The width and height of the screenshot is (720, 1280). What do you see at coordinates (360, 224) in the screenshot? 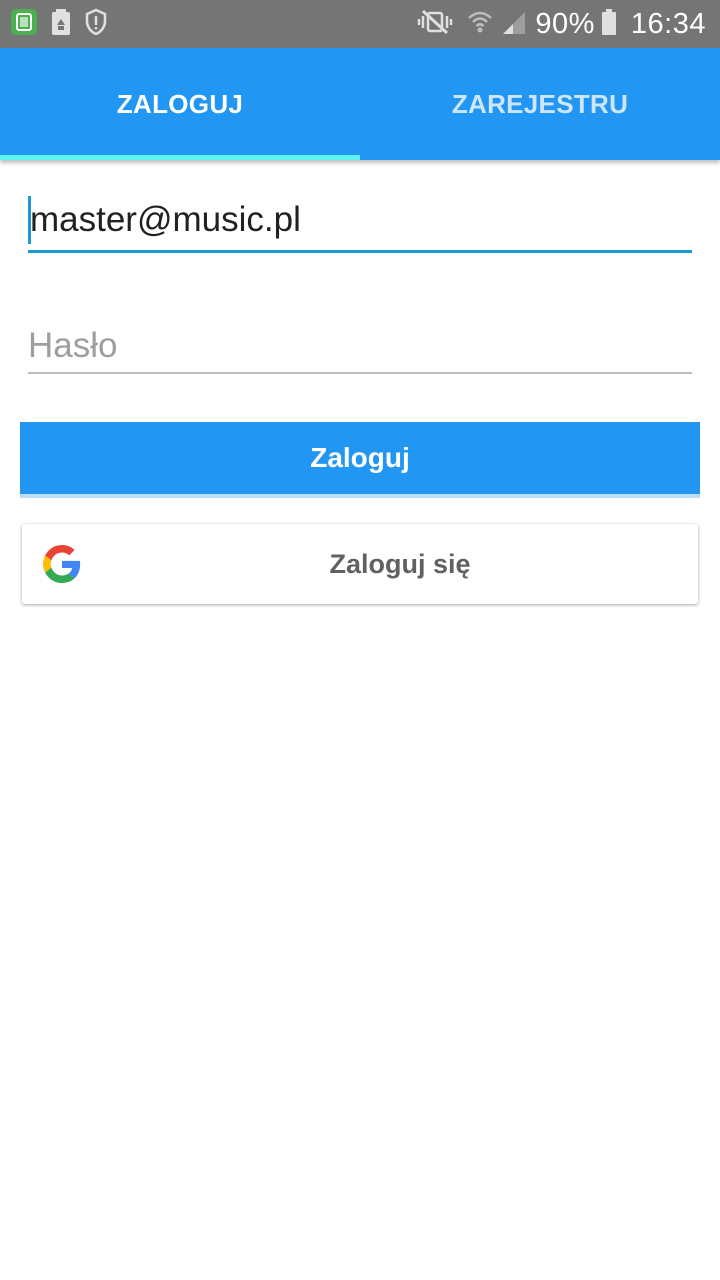
I see `email-field: master@music.pl` at bounding box center [360, 224].